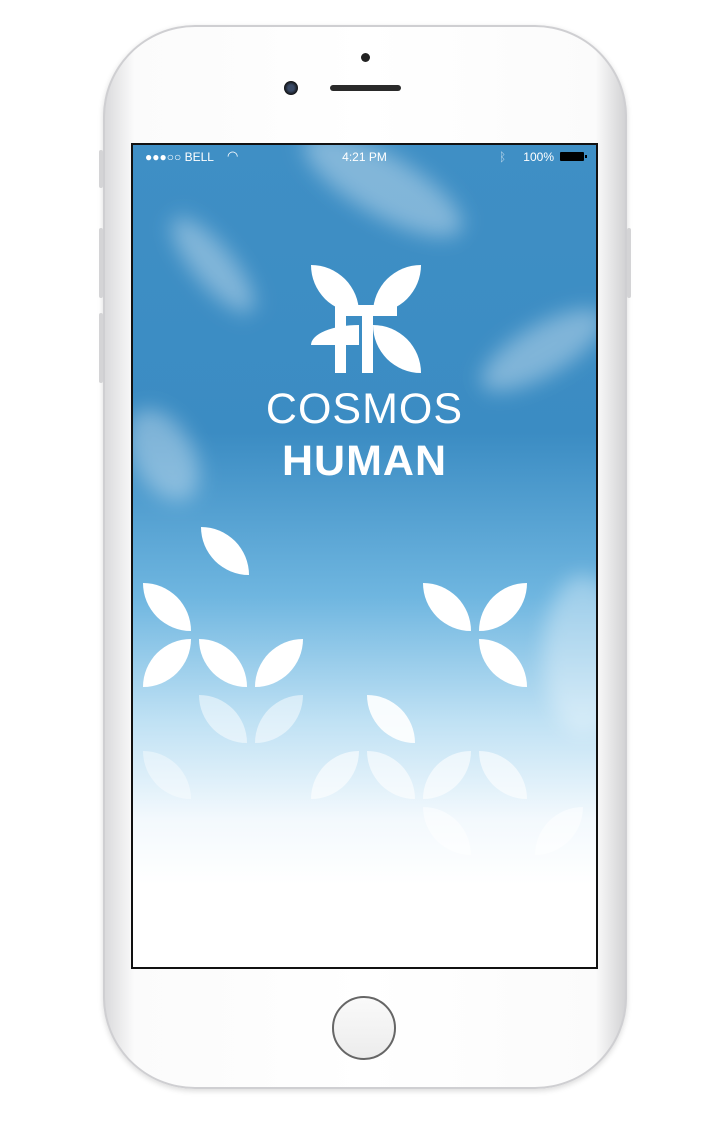 Image resolution: width=720 pixels, height=1146 pixels. Describe the element at coordinates (364, 409) in the screenshot. I see `app-name-line1: COSMOS` at that location.